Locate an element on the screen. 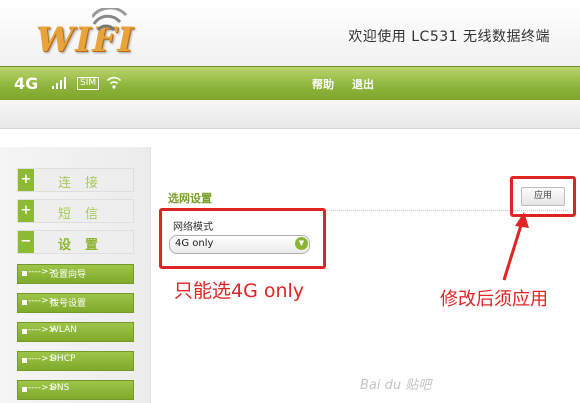  menu-label: 连接 is located at coordinates (85, 183).